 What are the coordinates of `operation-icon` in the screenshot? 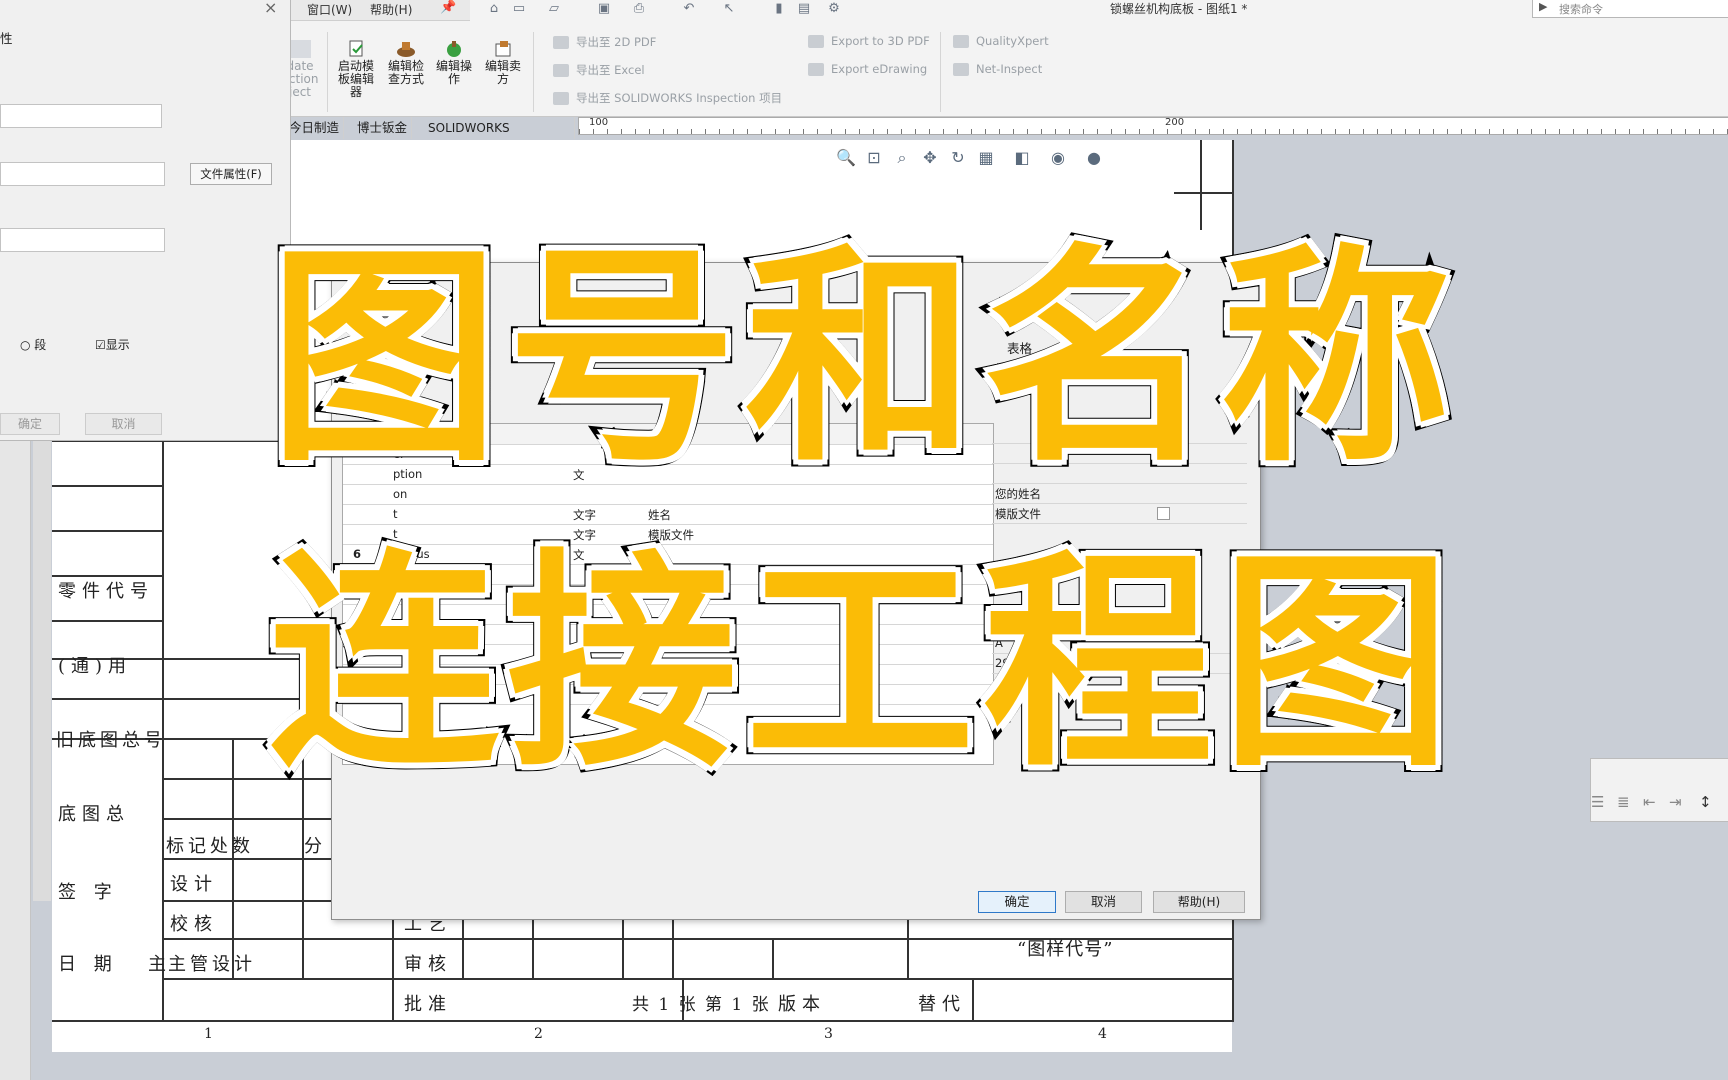 It's located at (454, 49).